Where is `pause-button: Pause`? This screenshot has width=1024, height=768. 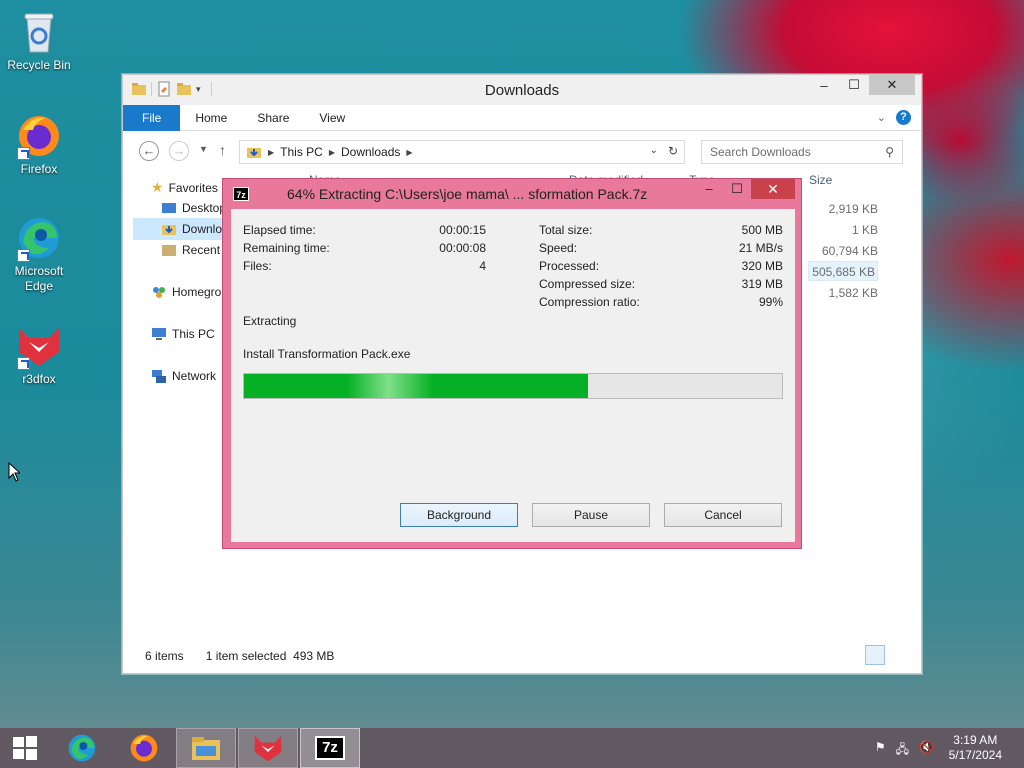 pause-button: Pause is located at coordinates (591, 515).